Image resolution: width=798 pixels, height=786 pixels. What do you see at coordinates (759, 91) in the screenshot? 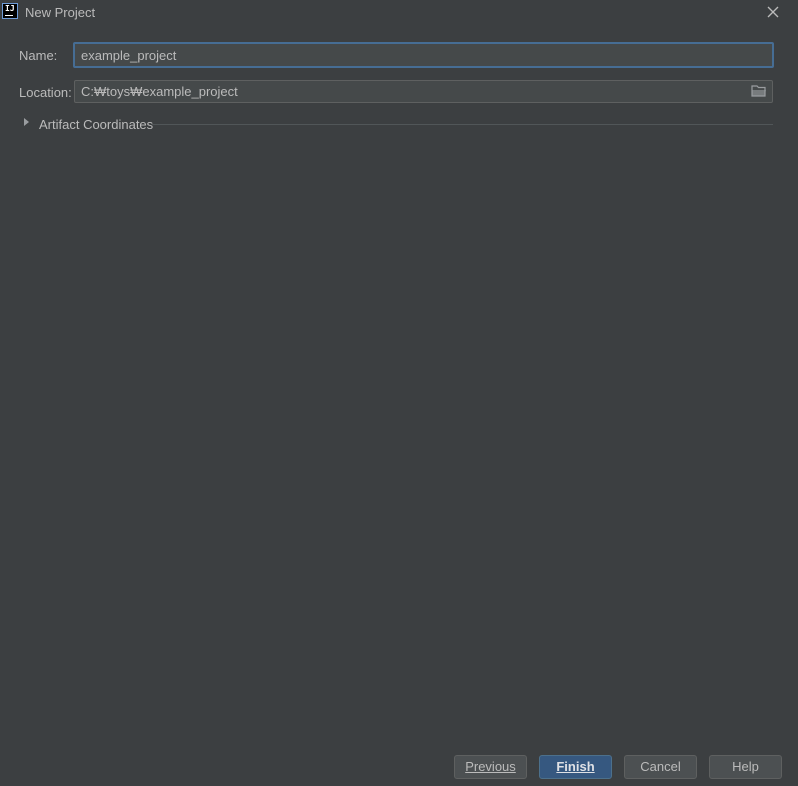
I see `browse-folder-icon` at bounding box center [759, 91].